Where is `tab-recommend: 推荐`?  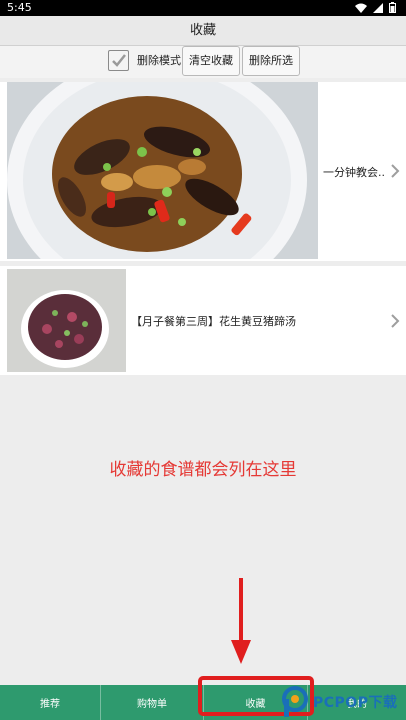 tab-recommend: 推荐 is located at coordinates (50, 702).